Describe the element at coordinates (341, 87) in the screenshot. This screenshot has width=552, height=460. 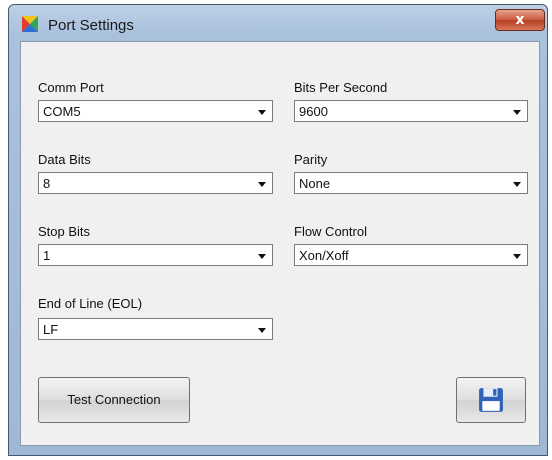
I see `bits-per-second-label: Bits Per Second` at that location.